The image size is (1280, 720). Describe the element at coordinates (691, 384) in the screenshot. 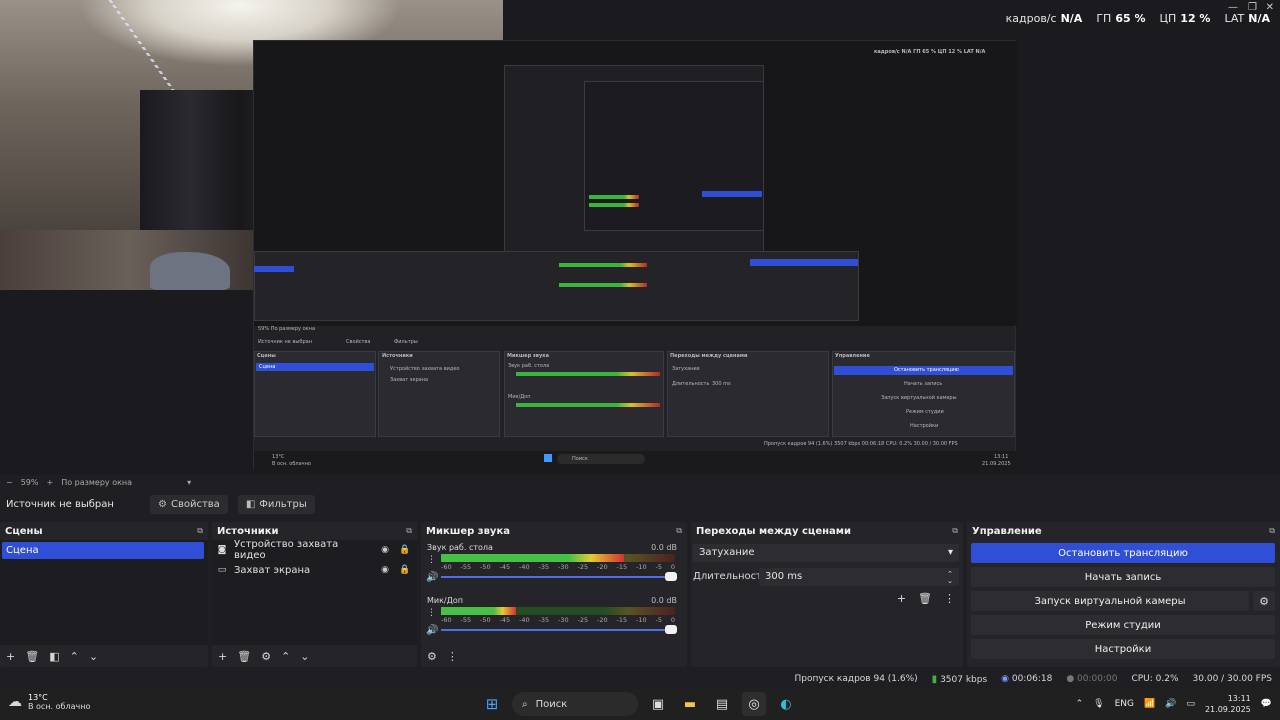

I see `mirror-dur: Длительность` at that location.